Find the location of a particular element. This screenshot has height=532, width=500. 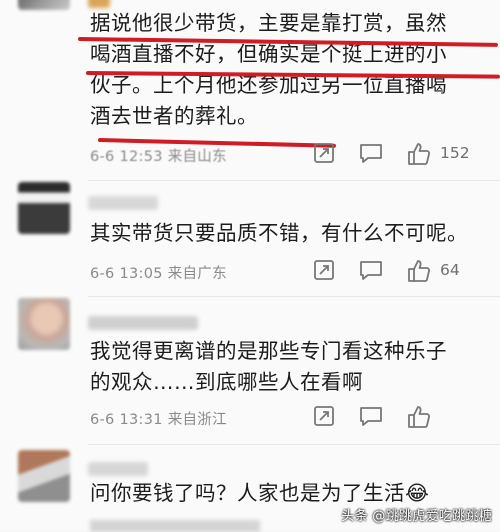

like-button: 152 is located at coordinates (444, 154).